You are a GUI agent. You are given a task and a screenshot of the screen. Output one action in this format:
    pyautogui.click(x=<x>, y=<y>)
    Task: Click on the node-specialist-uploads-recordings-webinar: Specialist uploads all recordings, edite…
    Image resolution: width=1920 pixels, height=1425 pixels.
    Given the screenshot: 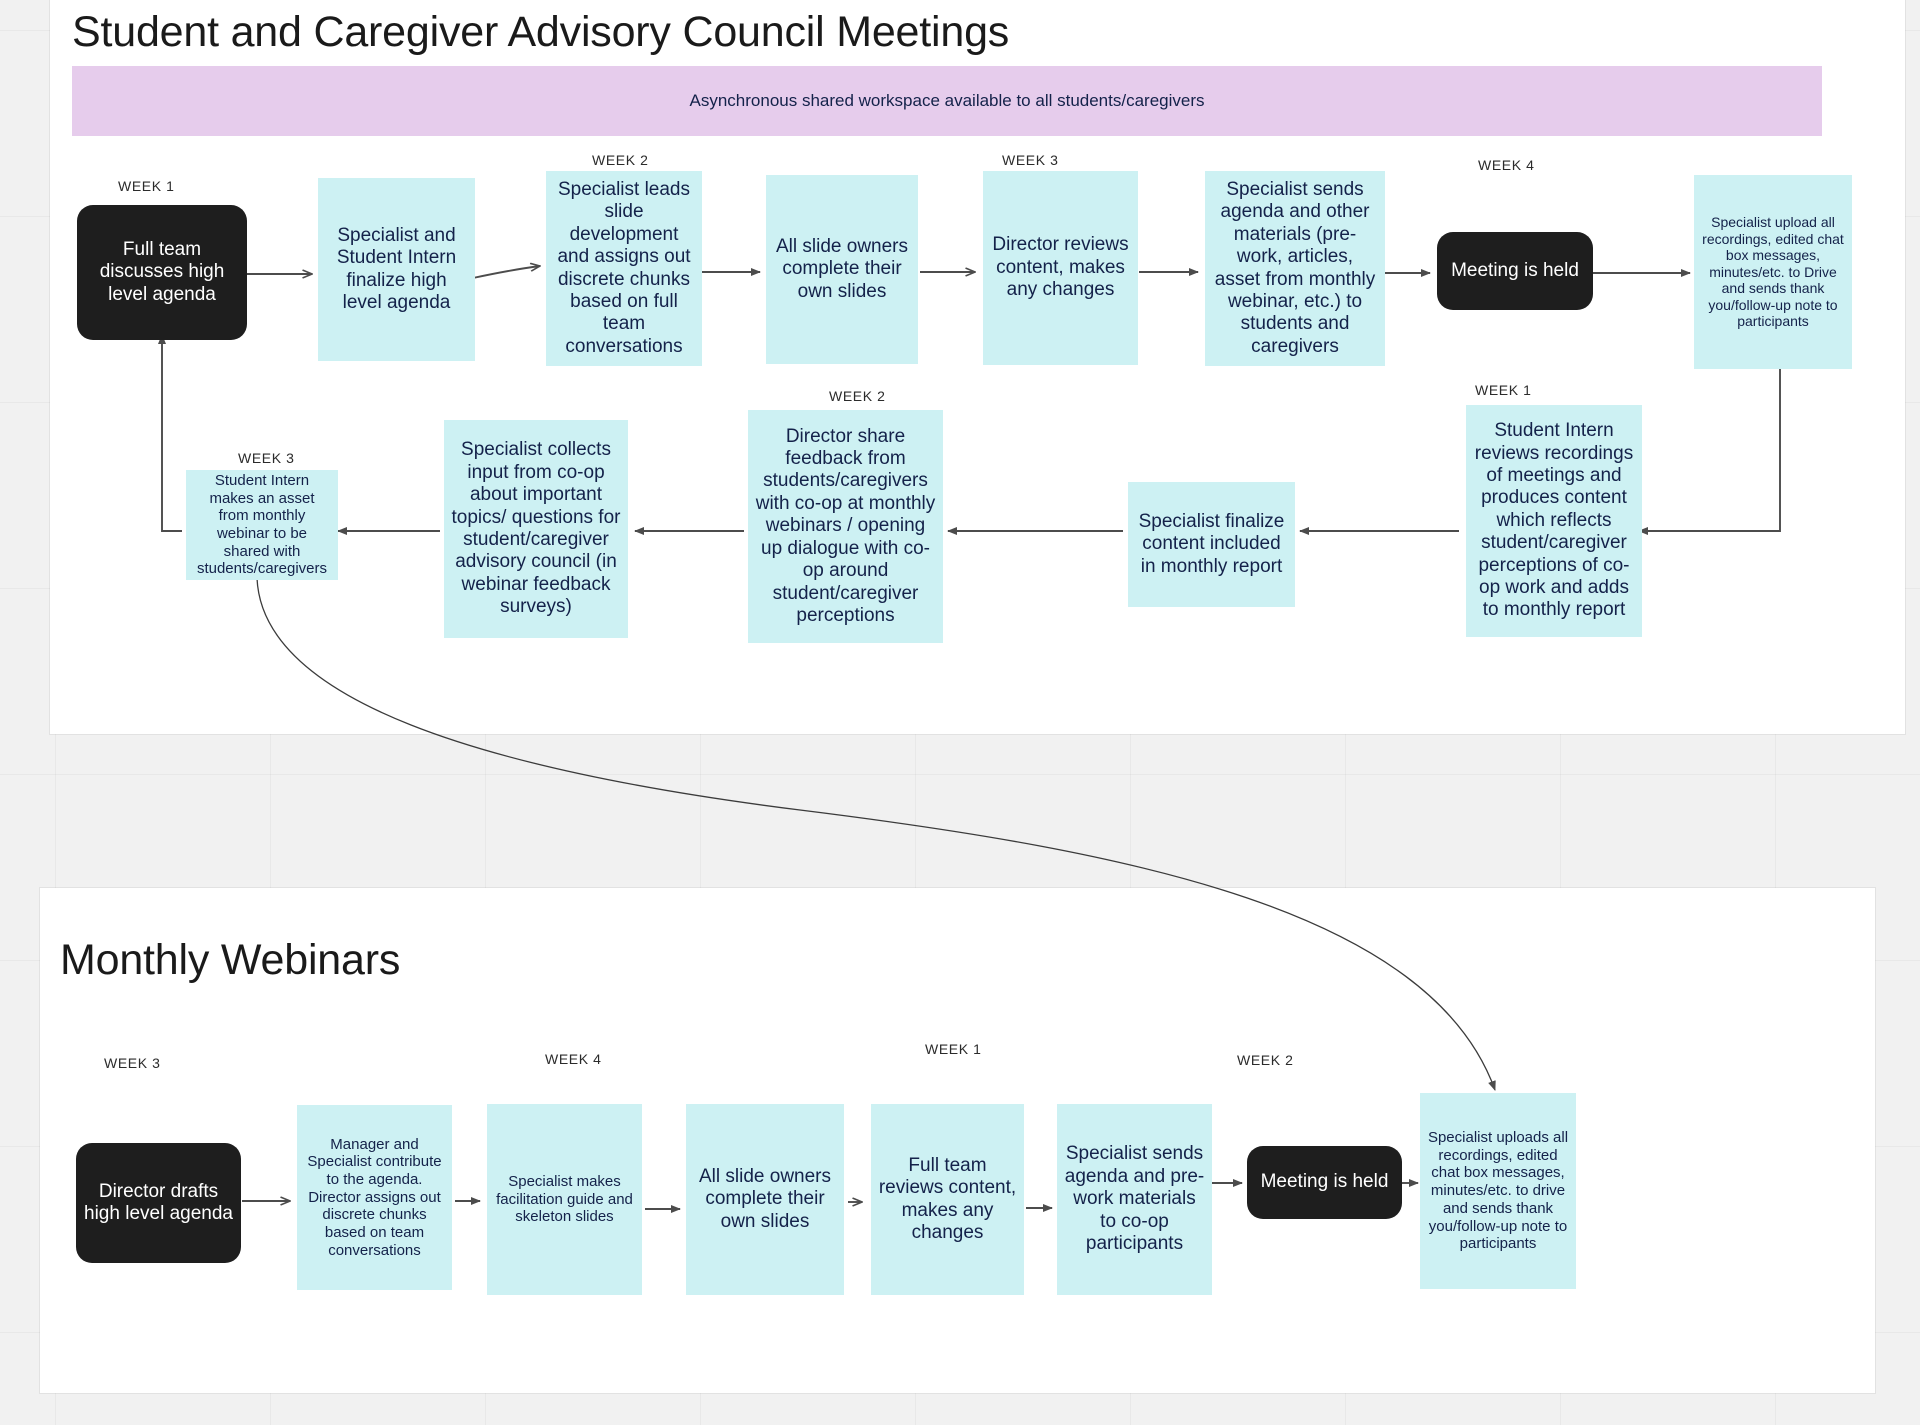 What is the action you would take?
    pyautogui.click(x=1498, y=1191)
    